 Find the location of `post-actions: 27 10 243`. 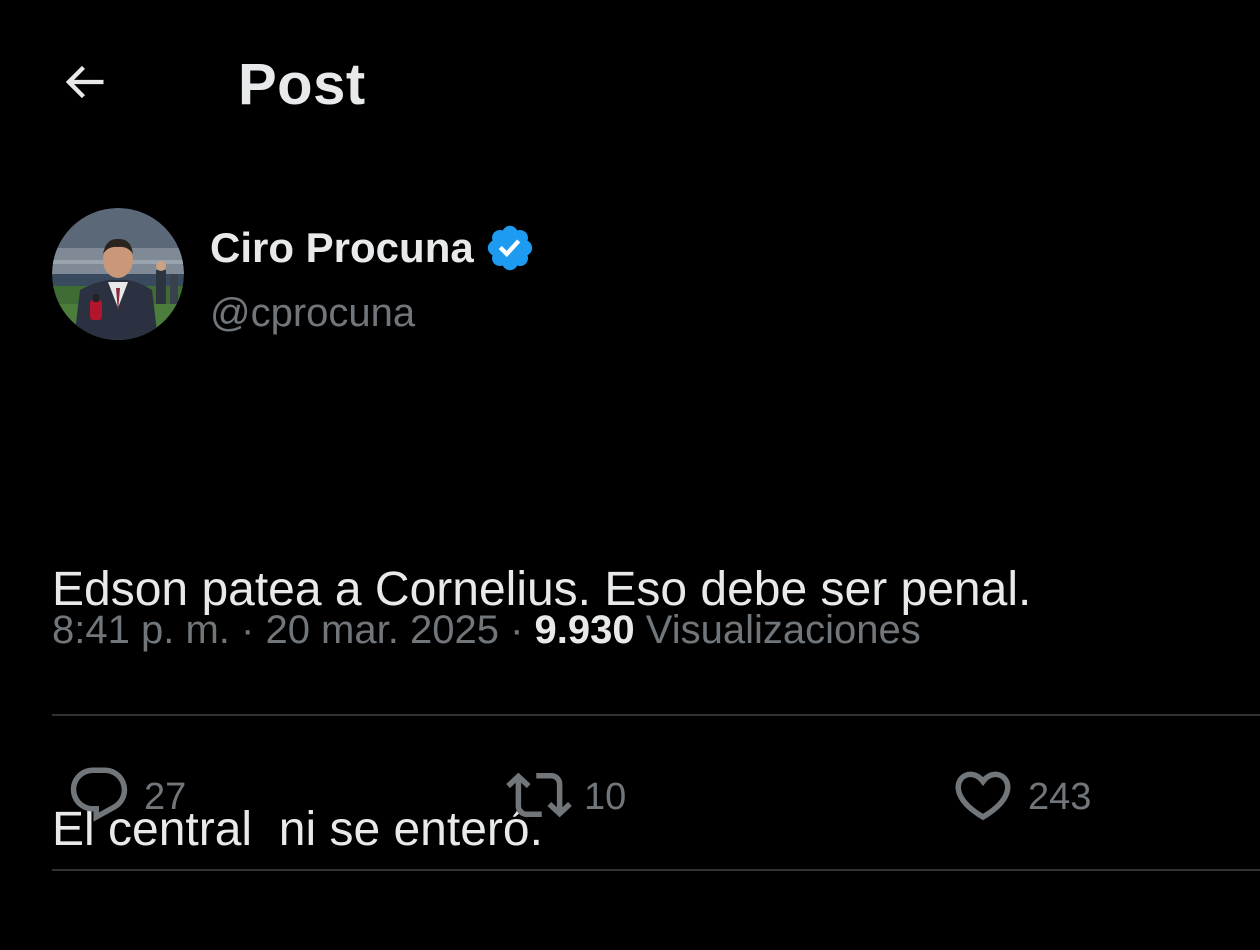

post-actions: 27 10 243 is located at coordinates (632, 797).